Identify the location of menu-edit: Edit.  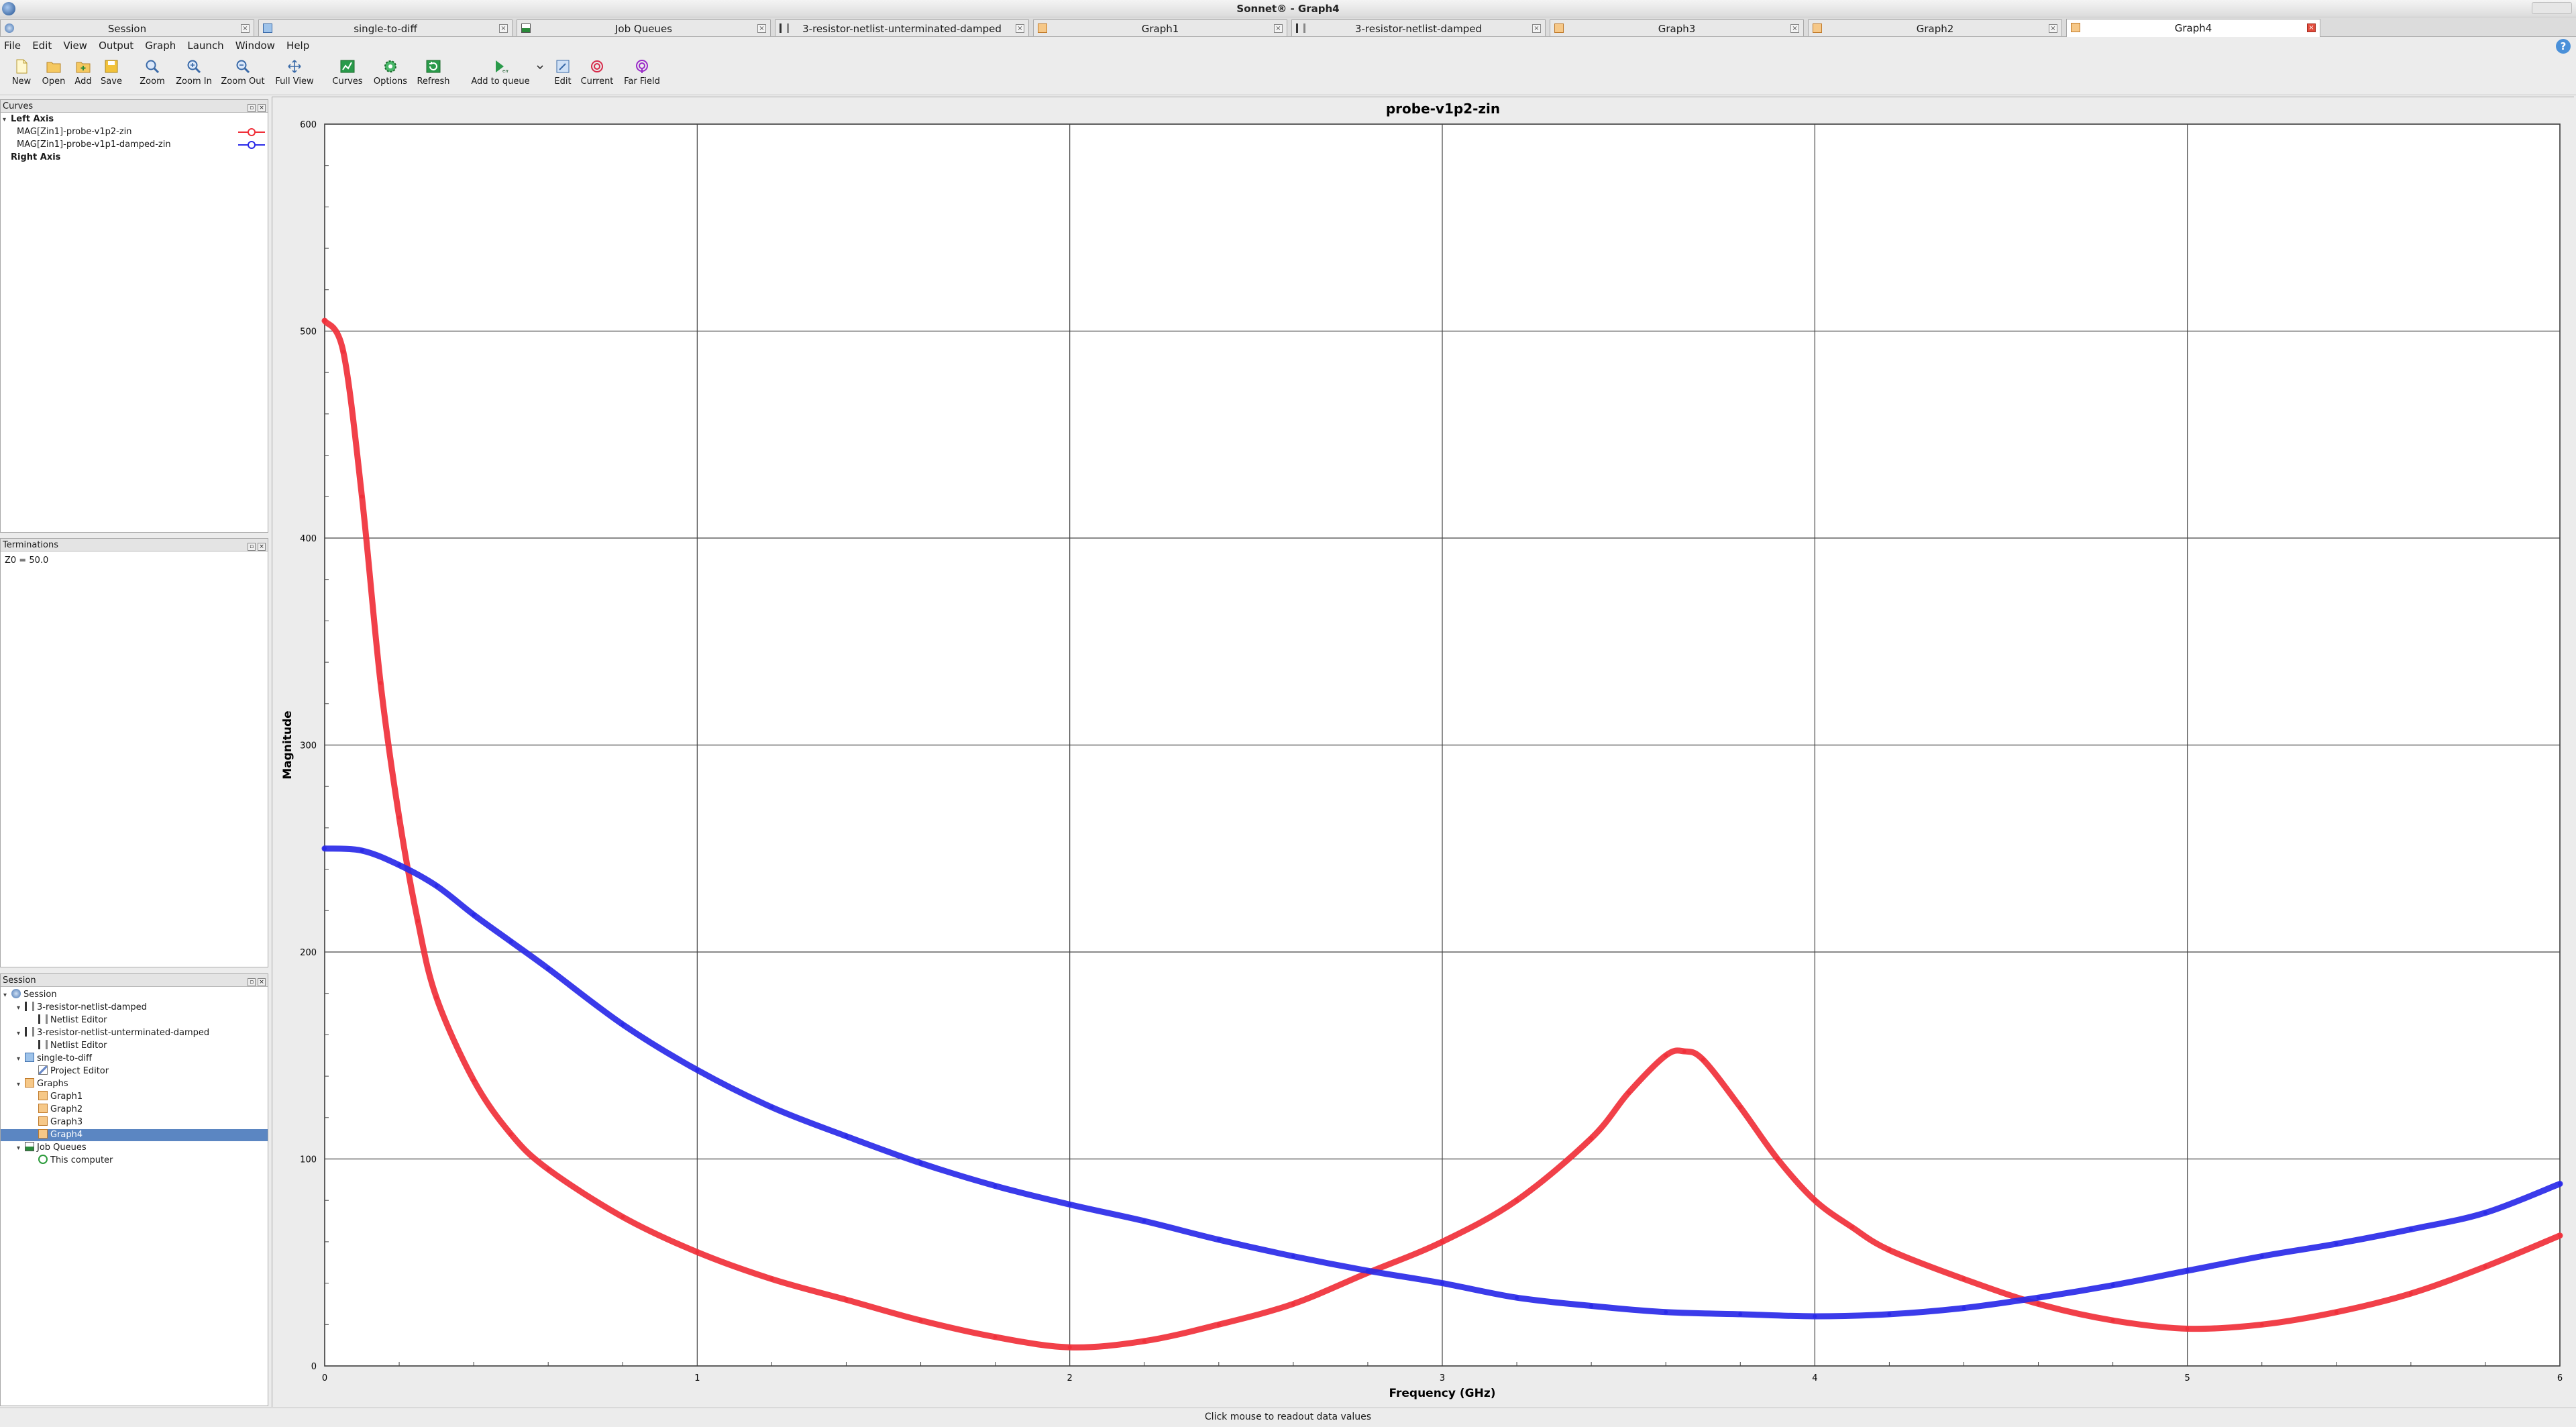
(42, 45).